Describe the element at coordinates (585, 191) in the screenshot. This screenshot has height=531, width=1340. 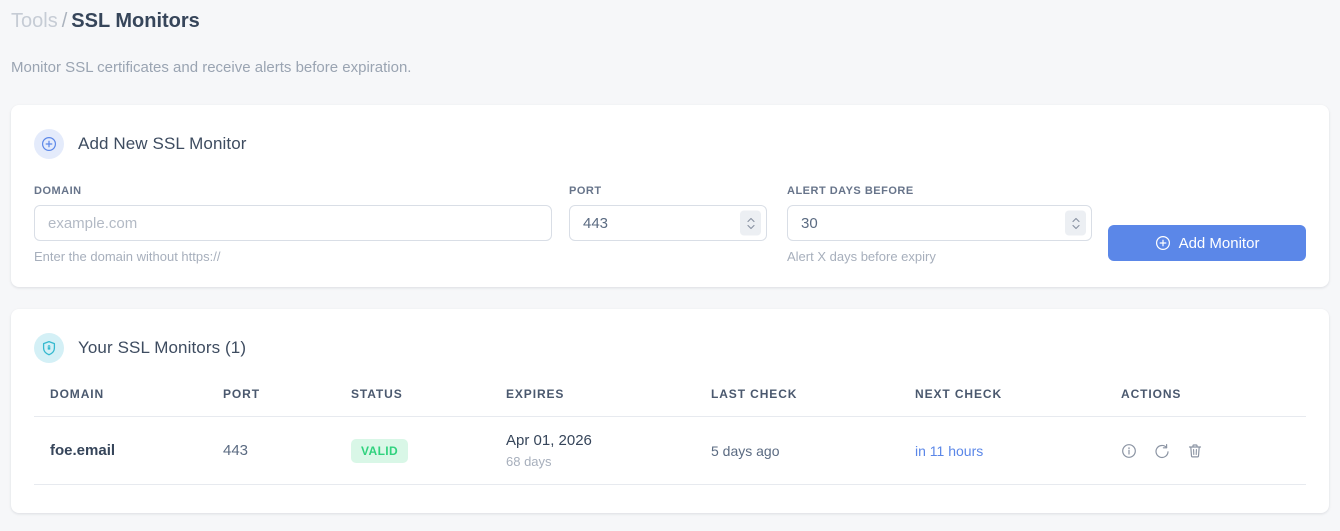
I see `port-label: PORT` at that location.